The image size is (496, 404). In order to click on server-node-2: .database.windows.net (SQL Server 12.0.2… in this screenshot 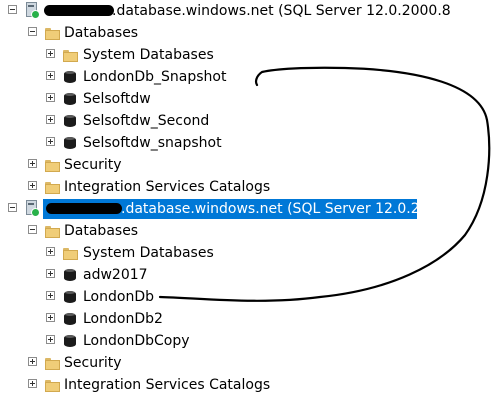, I will do `click(248, 209)`.